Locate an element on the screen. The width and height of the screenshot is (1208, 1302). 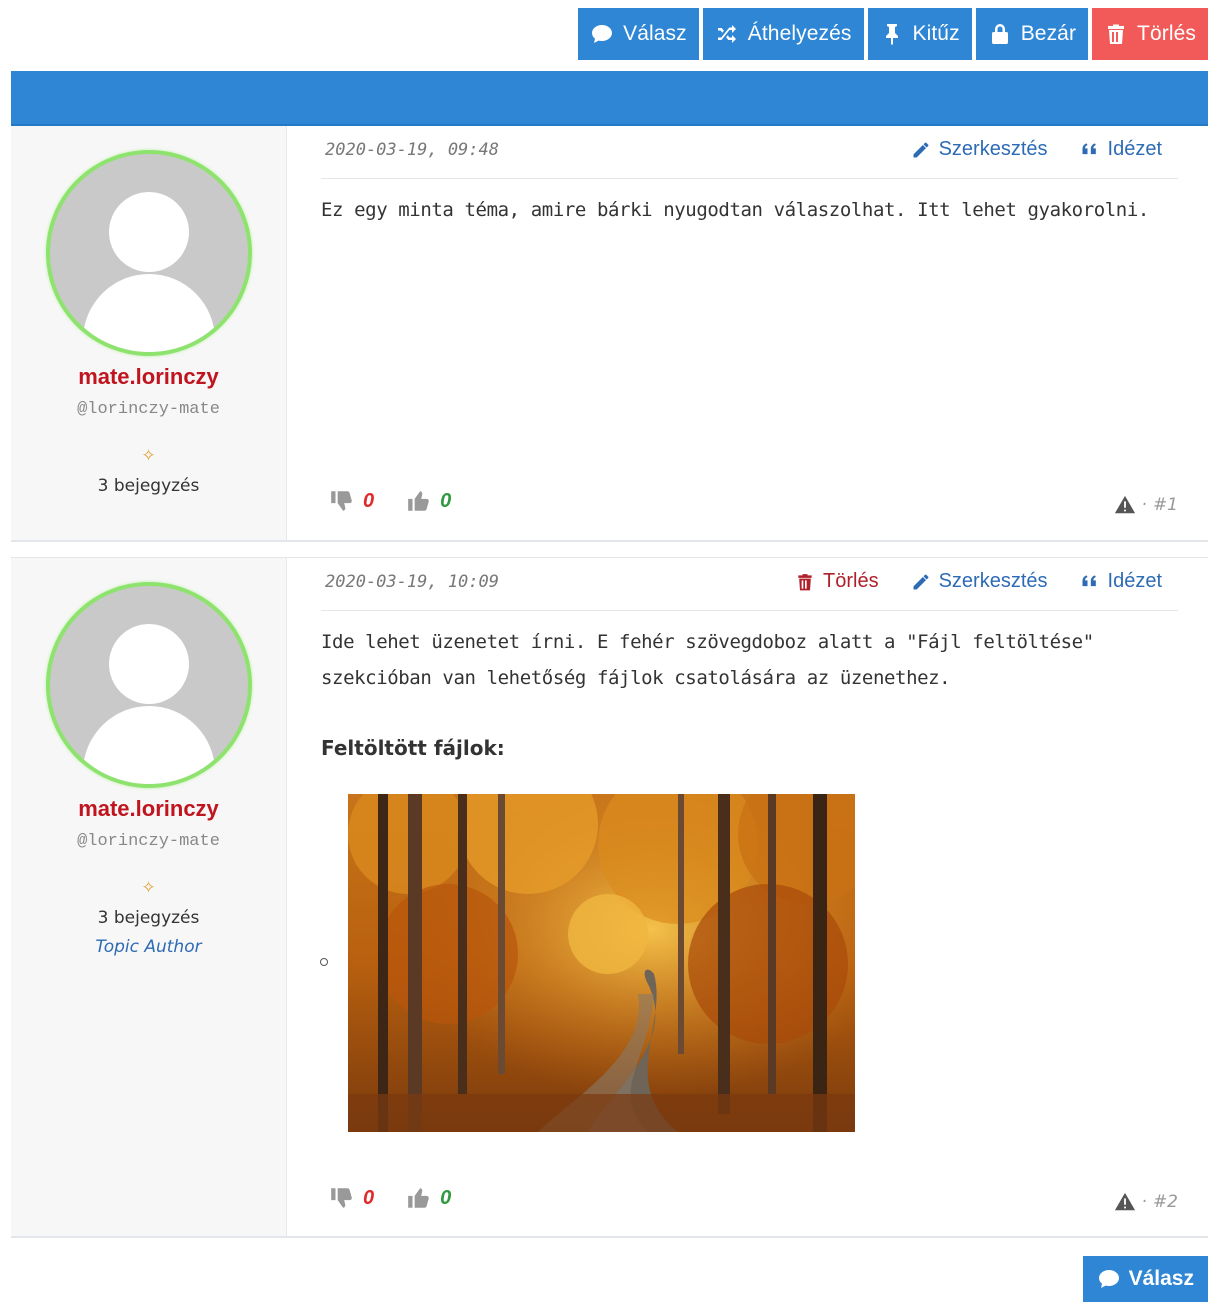
delete-post-button: Törlés is located at coordinates (837, 581).